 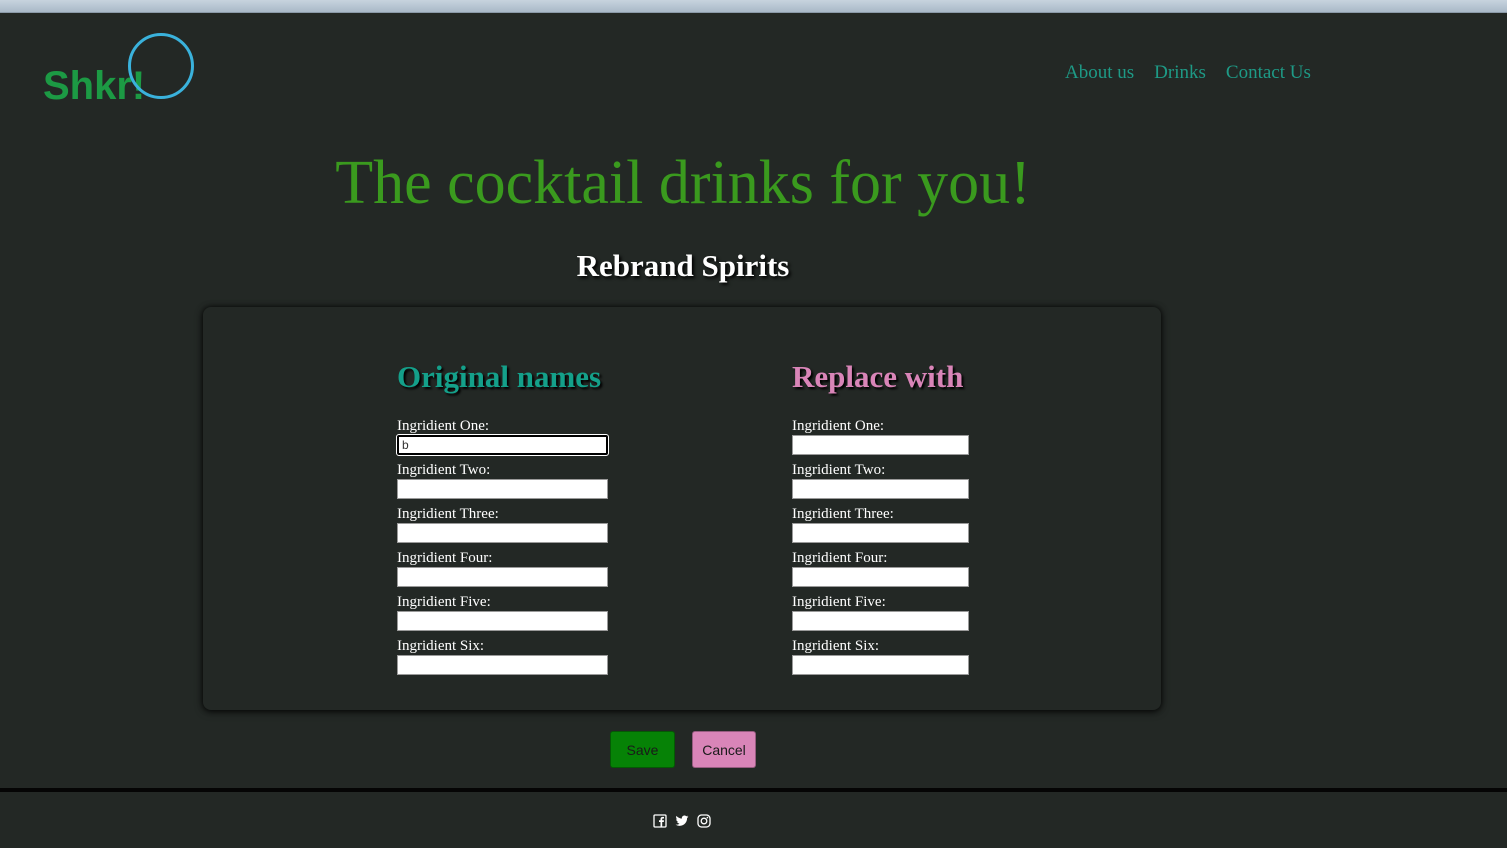 What do you see at coordinates (444, 602) in the screenshot?
I see `original-field-five-label: Ingridient Five:` at bounding box center [444, 602].